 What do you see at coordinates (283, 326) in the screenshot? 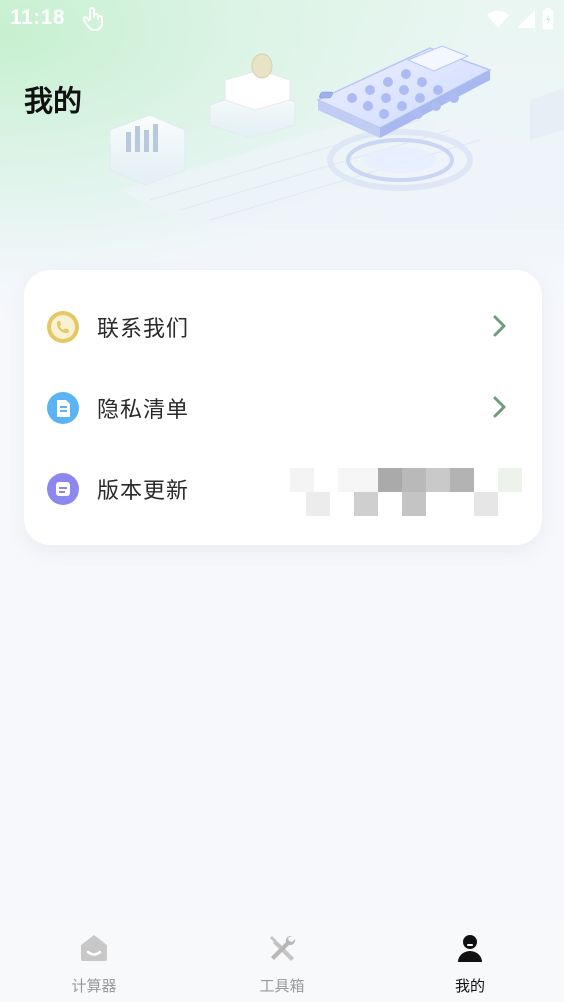
I see `menu-item-contact-us: 联系我们` at bounding box center [283, 326].